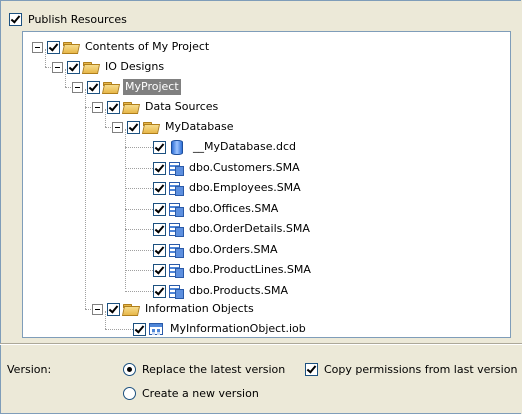 This screenshot has width=522, height=414. What do you see at coordinates (250, 269) in the screenshot?
I see `tree-node-label: dbo.ProductLines.SMA` at bounding box center [250, 269].